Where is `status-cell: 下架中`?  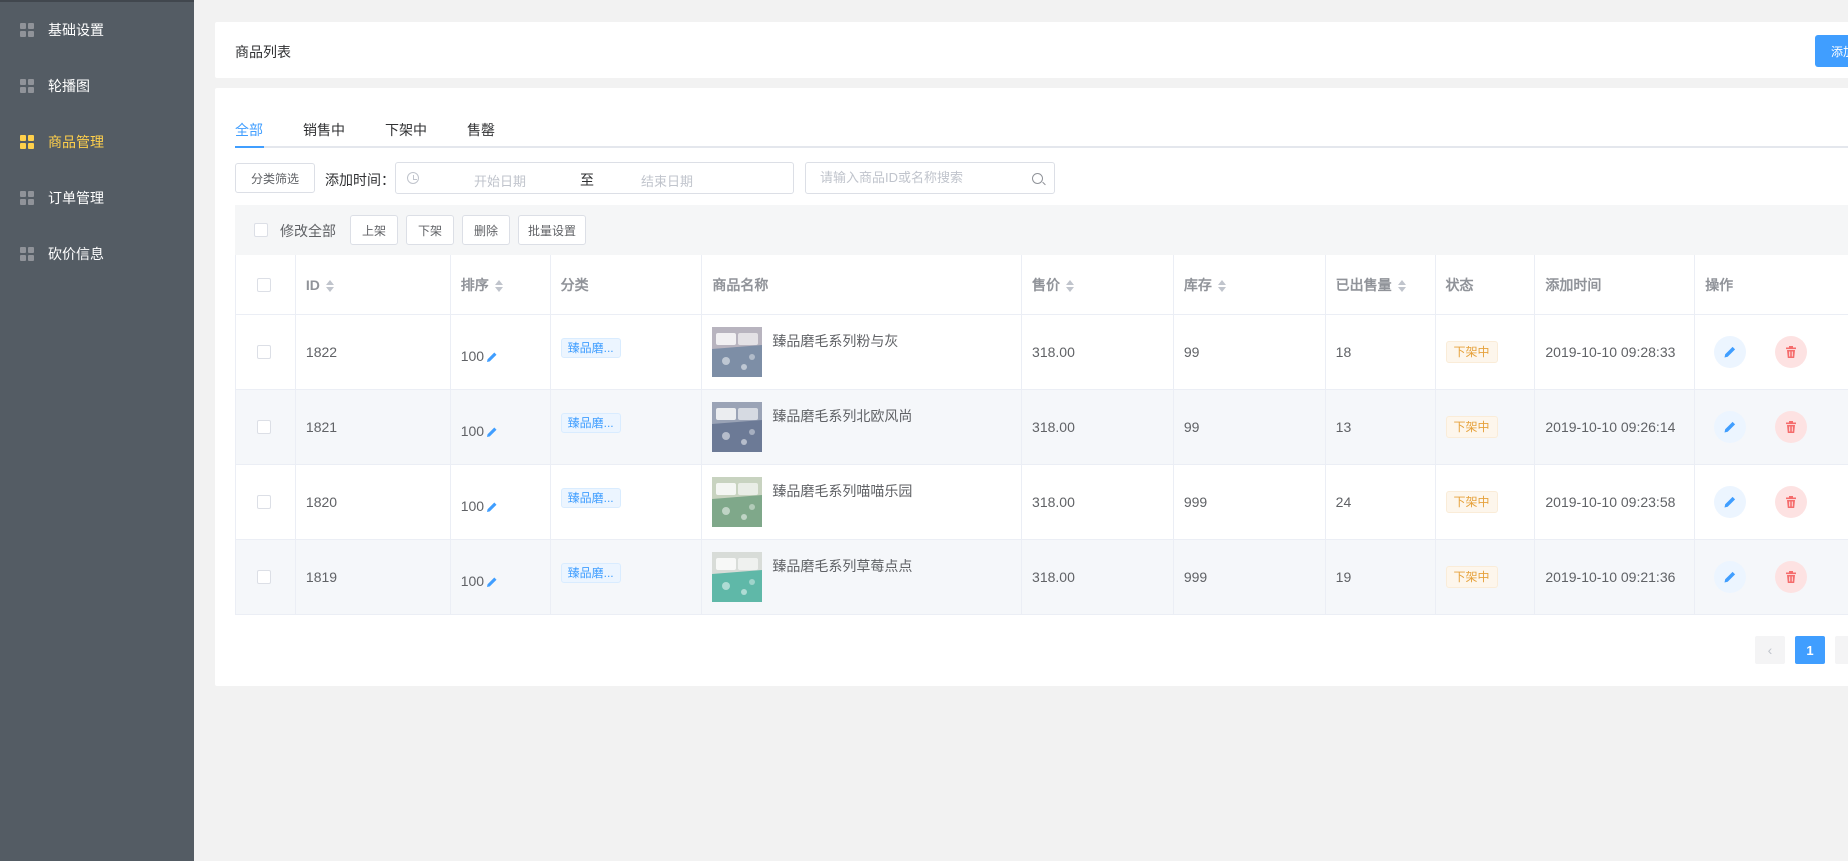 status-cell: 下架中 is located at coordinates (1486, 502).